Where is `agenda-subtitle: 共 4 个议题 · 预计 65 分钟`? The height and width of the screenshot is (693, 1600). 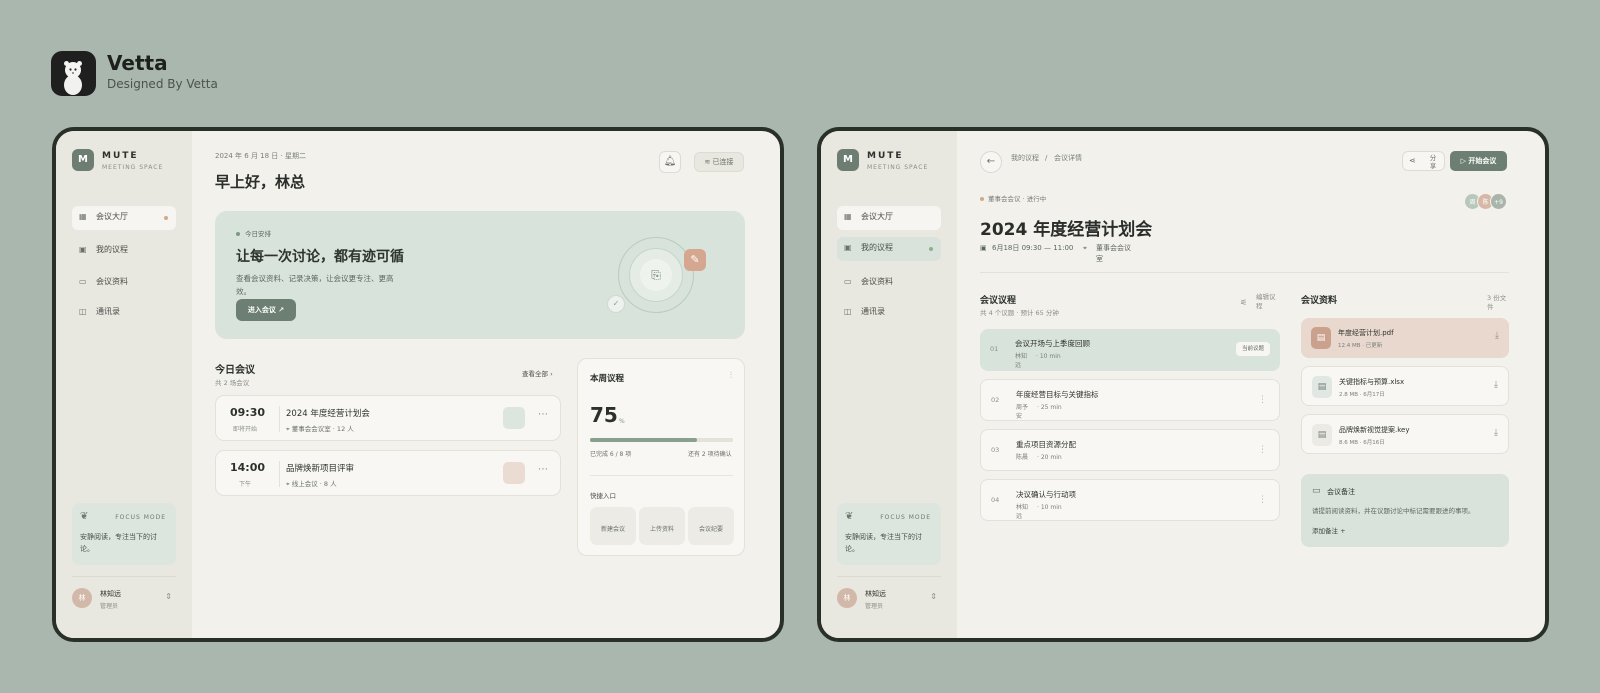 agenda-subtitle: 共 4 个议题 · 预计 65 分钟 is located at coordinates (1019, 313).